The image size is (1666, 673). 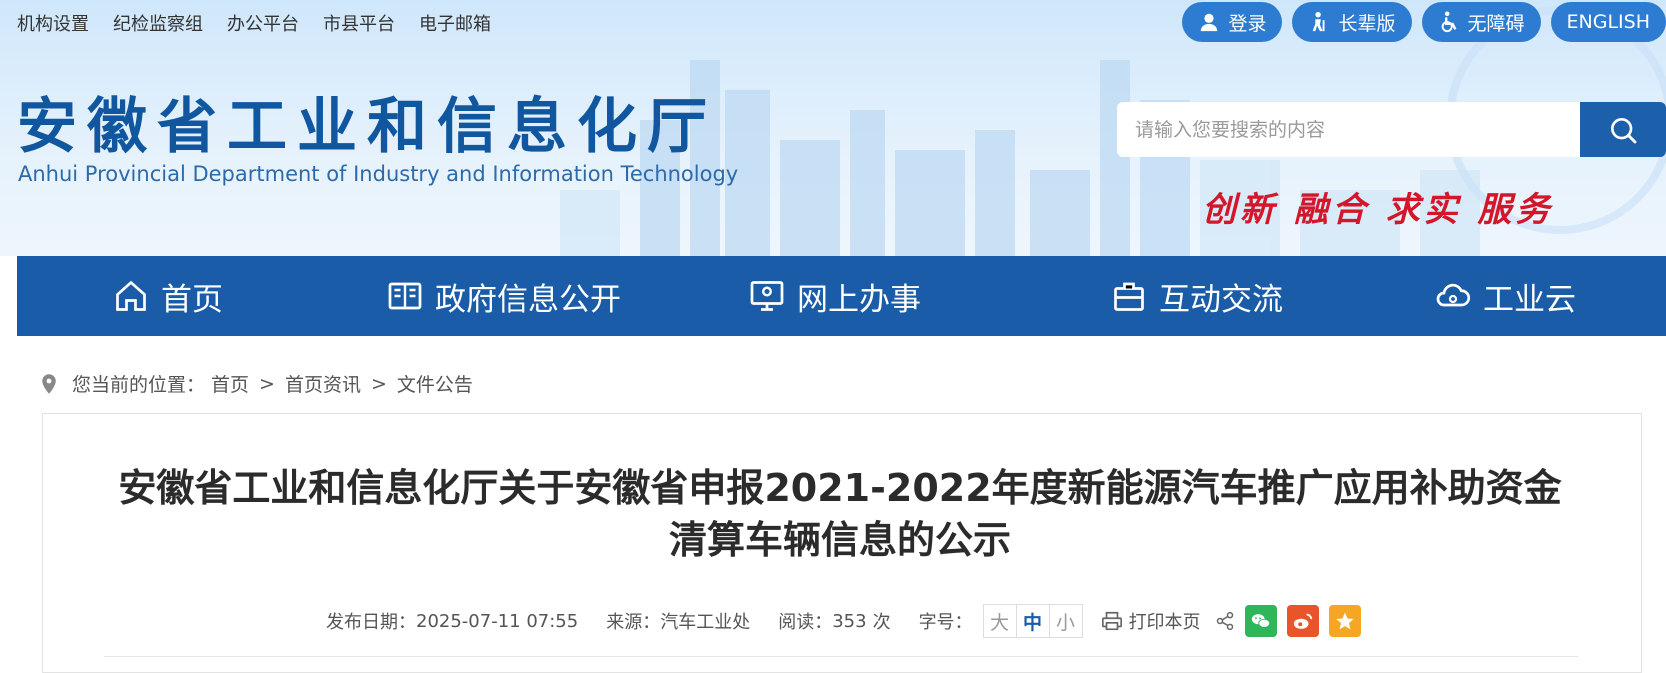 I want to click on star-icon, so click(x=1344, y=621).